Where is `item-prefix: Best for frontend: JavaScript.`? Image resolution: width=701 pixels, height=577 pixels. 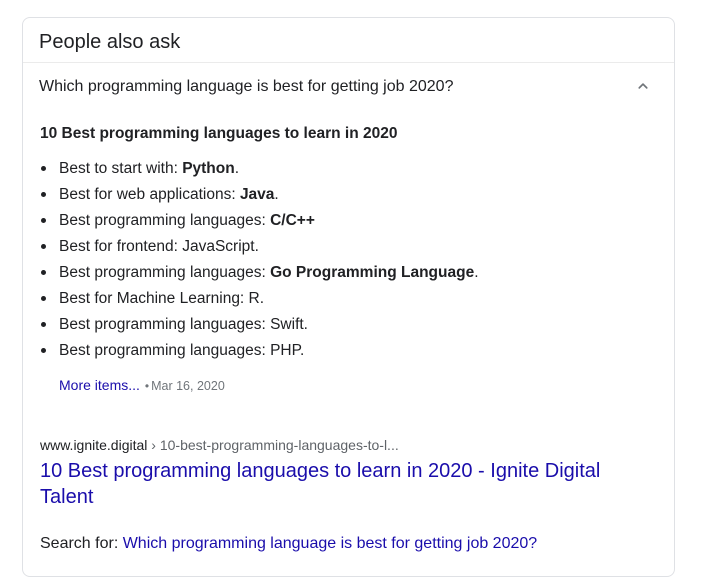 item-prefix: Best for frontend: JavaScript. is located at coordinates (159, 246).